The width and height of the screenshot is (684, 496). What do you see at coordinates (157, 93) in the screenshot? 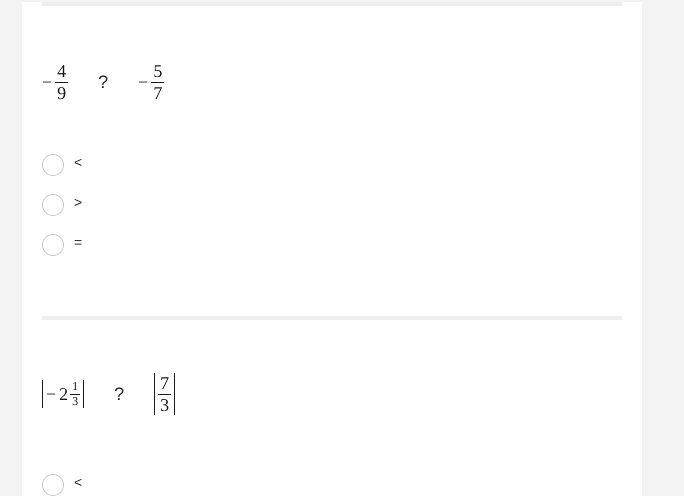
I see `denominator: 7` at bounding box center [157, 93].